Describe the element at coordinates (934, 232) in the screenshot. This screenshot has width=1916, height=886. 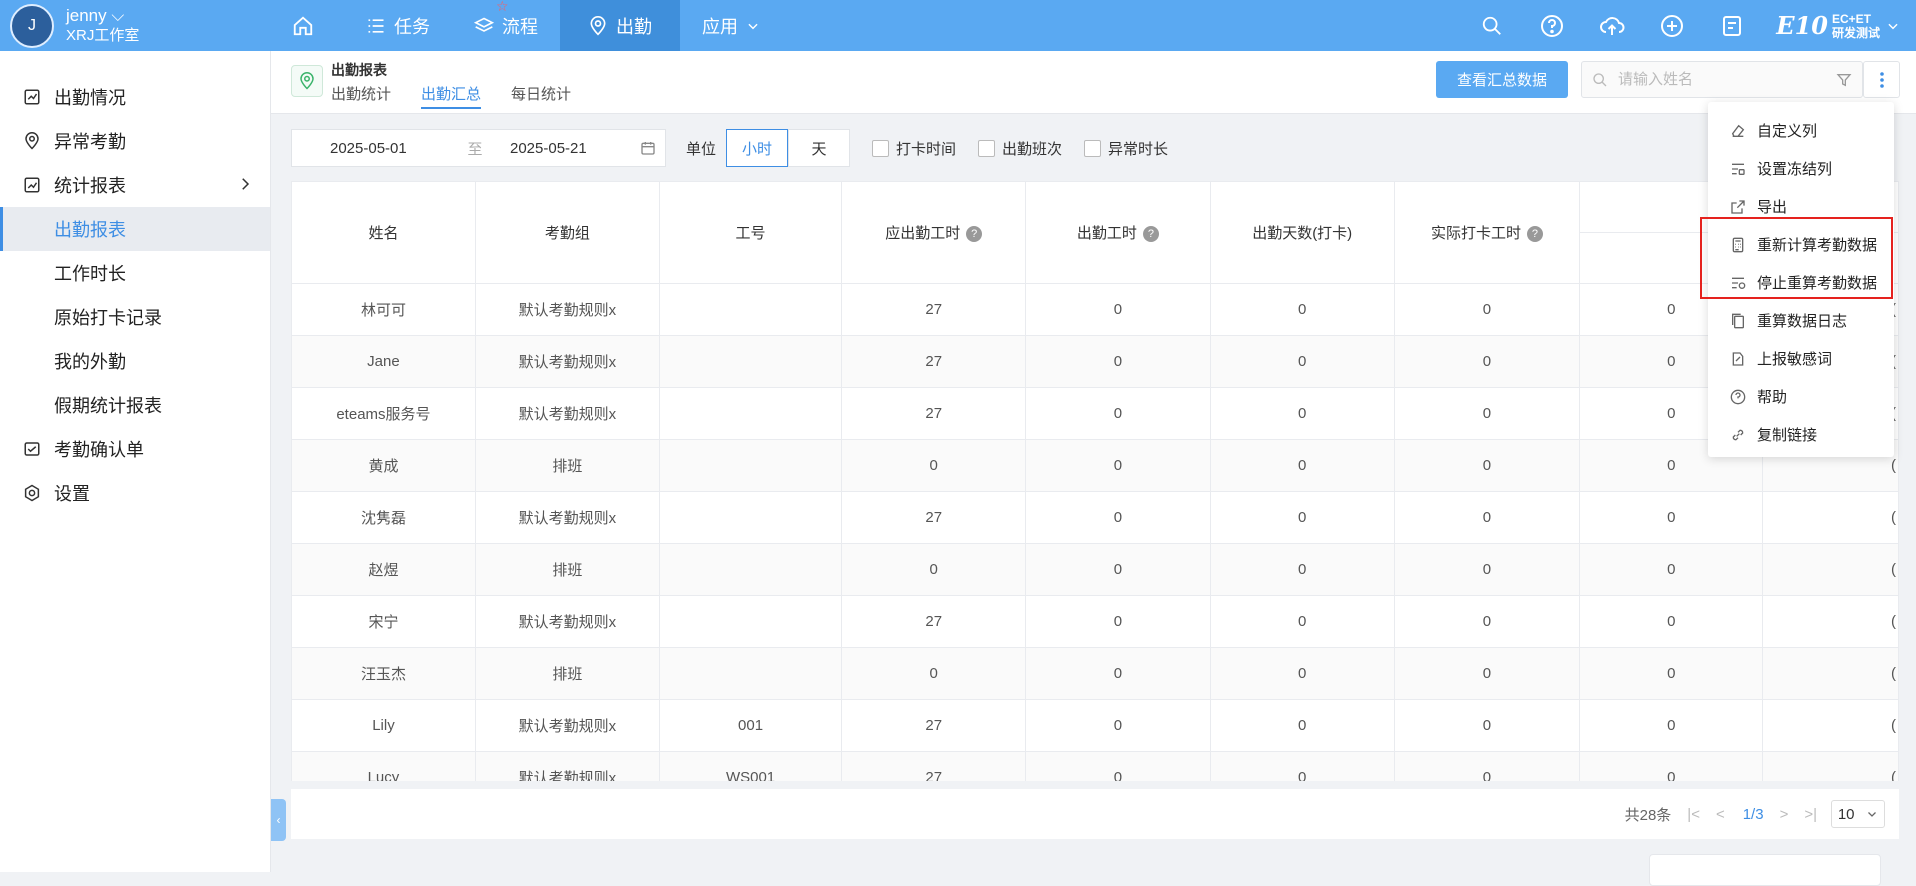
I see `column-header-expected-hours: 应出勤工时?` at that location.